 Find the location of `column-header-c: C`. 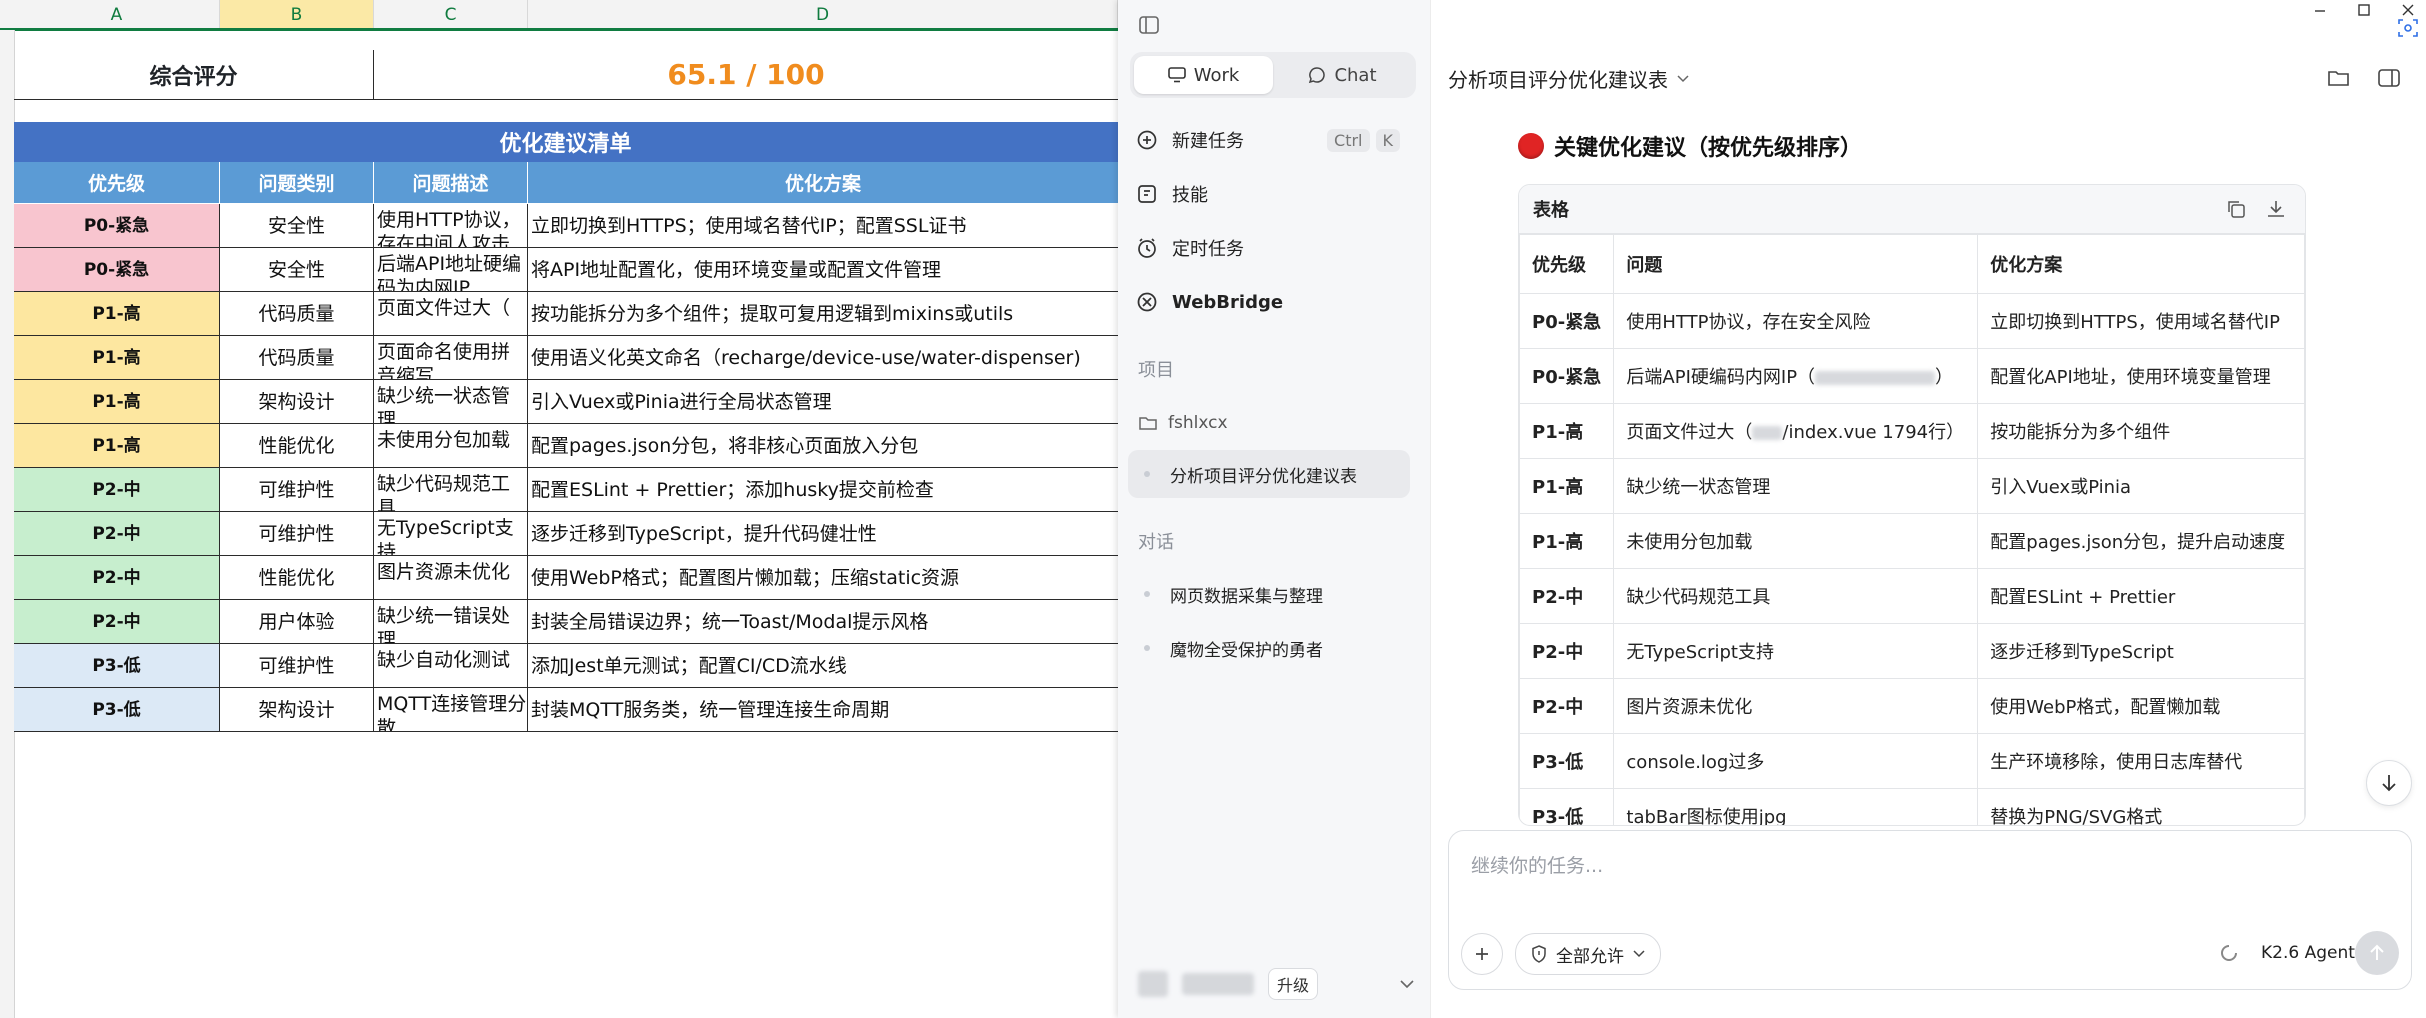

column-header-c: C is located at coordinates (451, 15).